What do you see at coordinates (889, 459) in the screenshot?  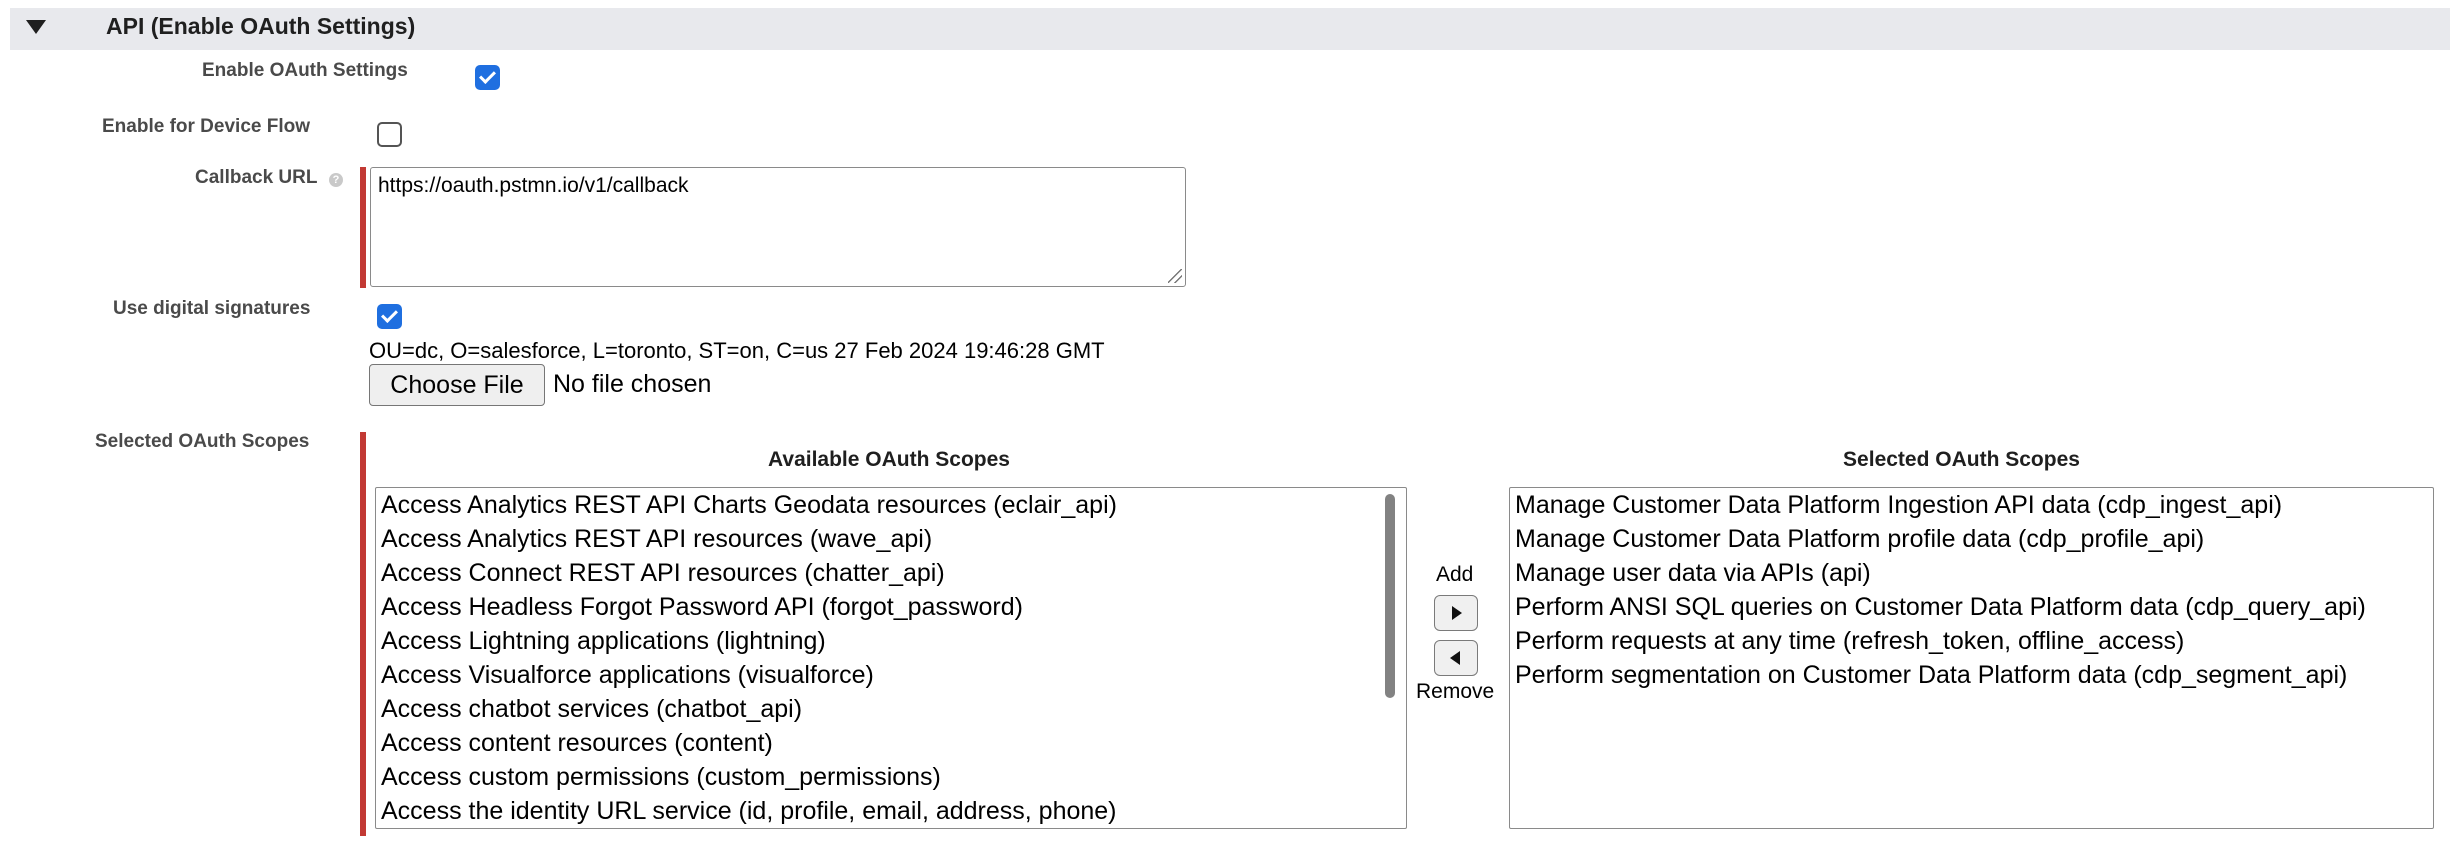 I see `available-scopes-heading: Available OAuth Scopes` at bounding box center [889, 459].